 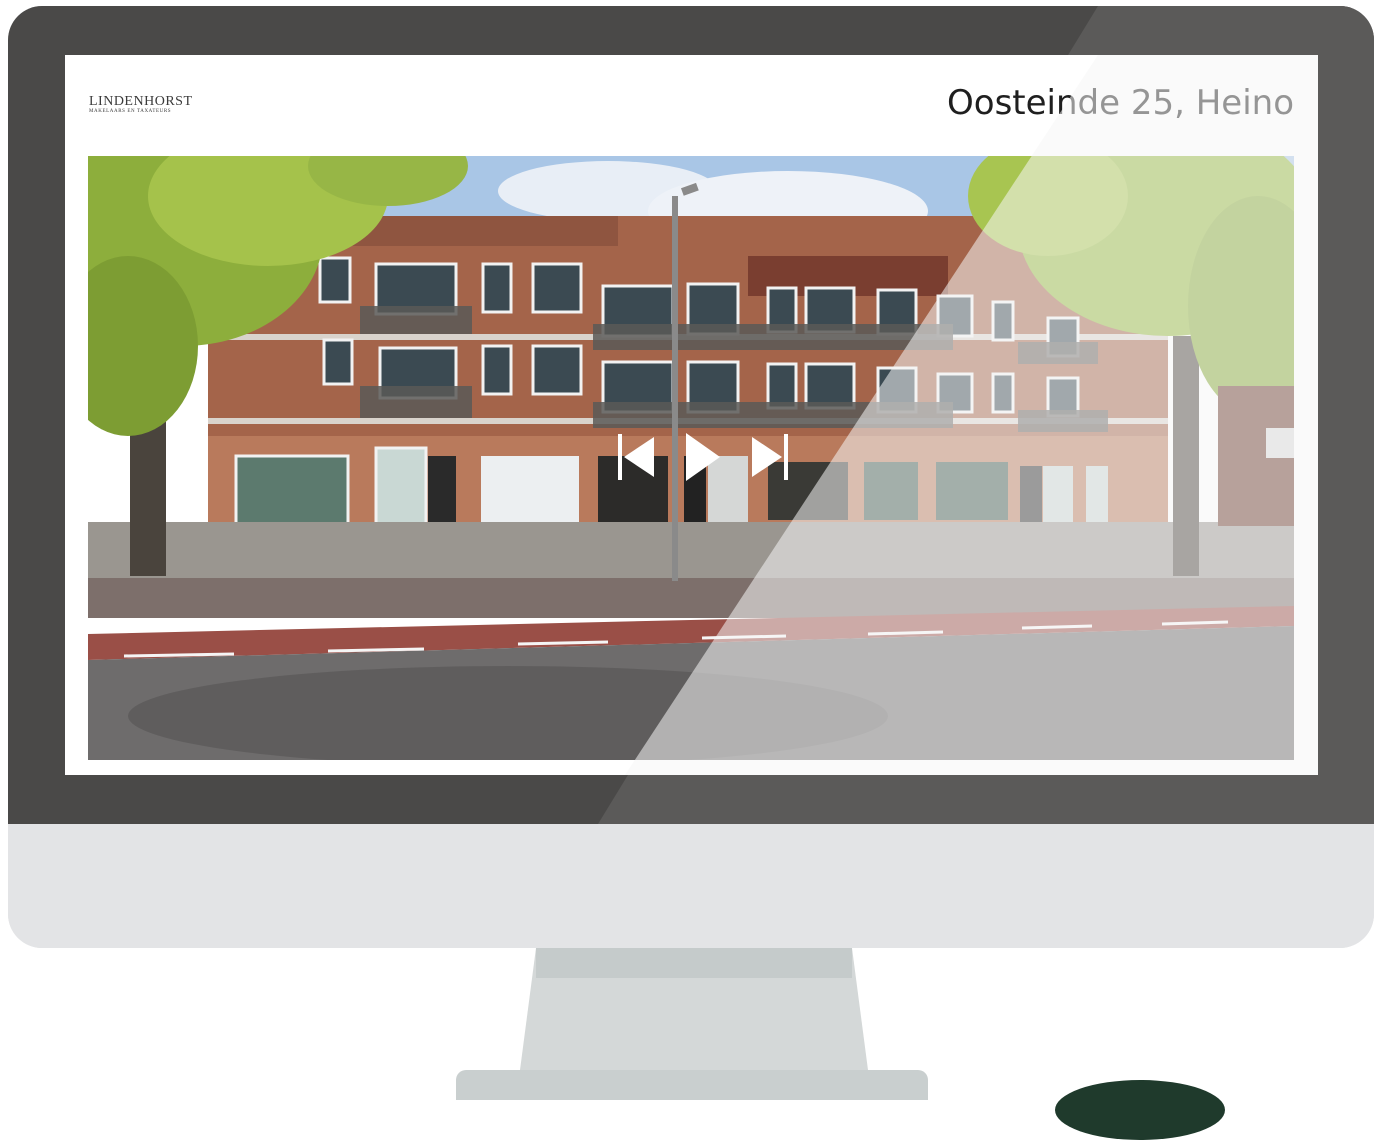 What do you see at coordinates (141, 101) in the screenshot?
I see `logo-name: LINDENHORST` at bounding box center [141, 101].